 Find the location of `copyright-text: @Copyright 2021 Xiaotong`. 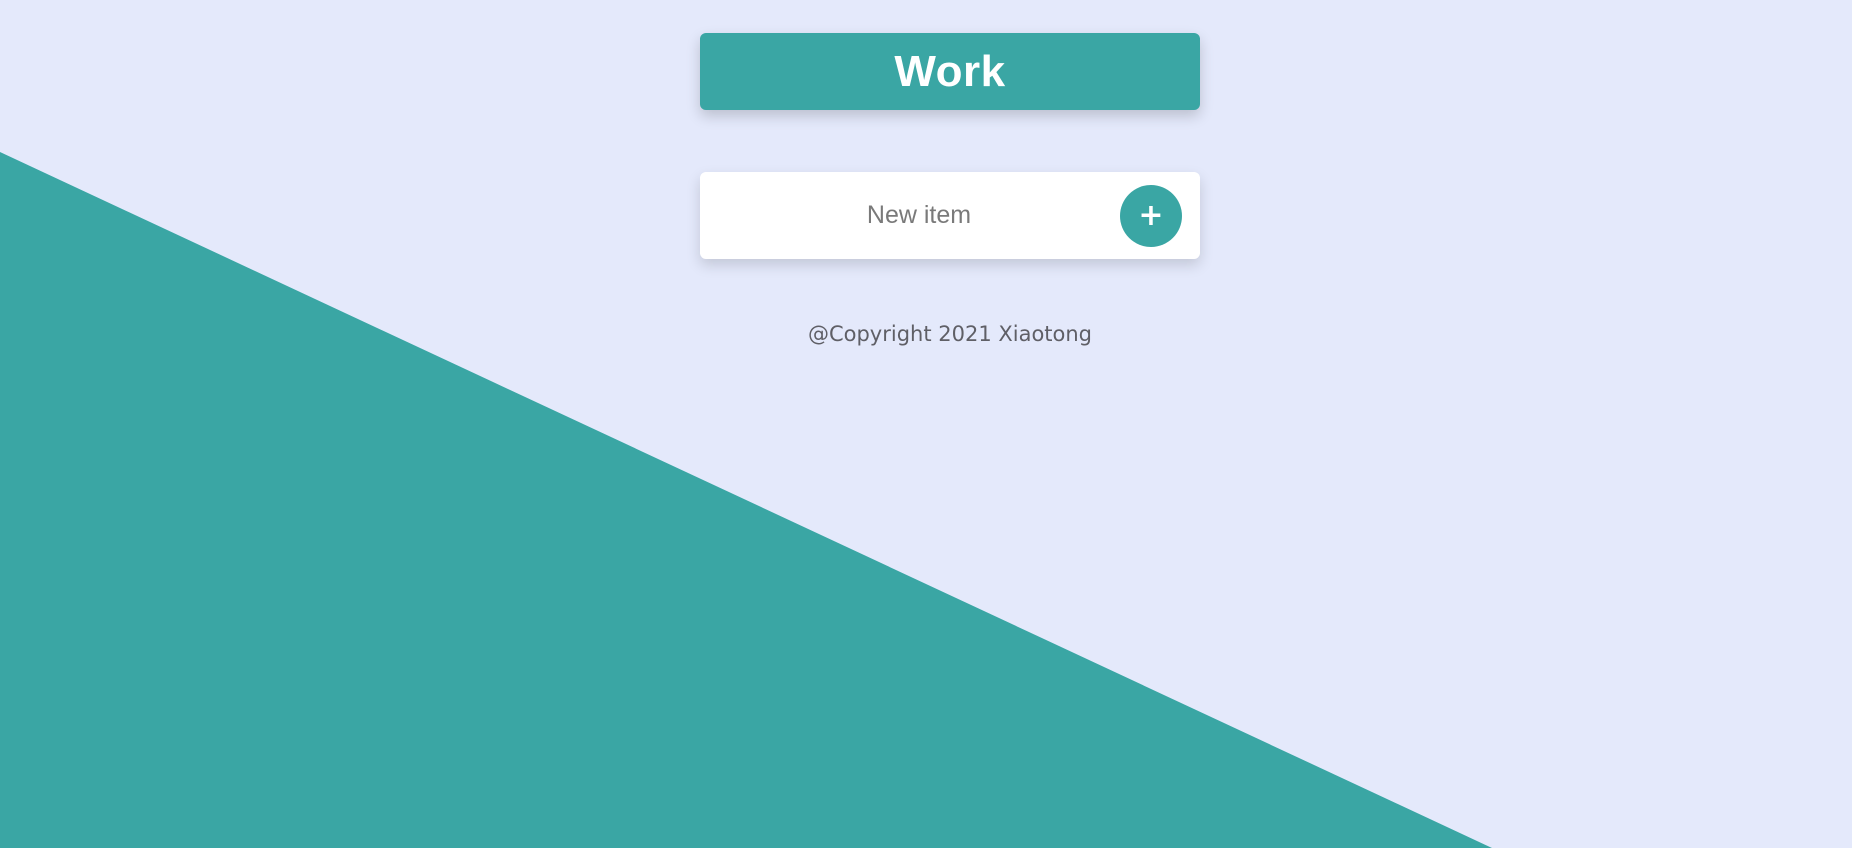

copyright-text: @Copyright 2021 Xiaotong is located at coordinates (950, 334).